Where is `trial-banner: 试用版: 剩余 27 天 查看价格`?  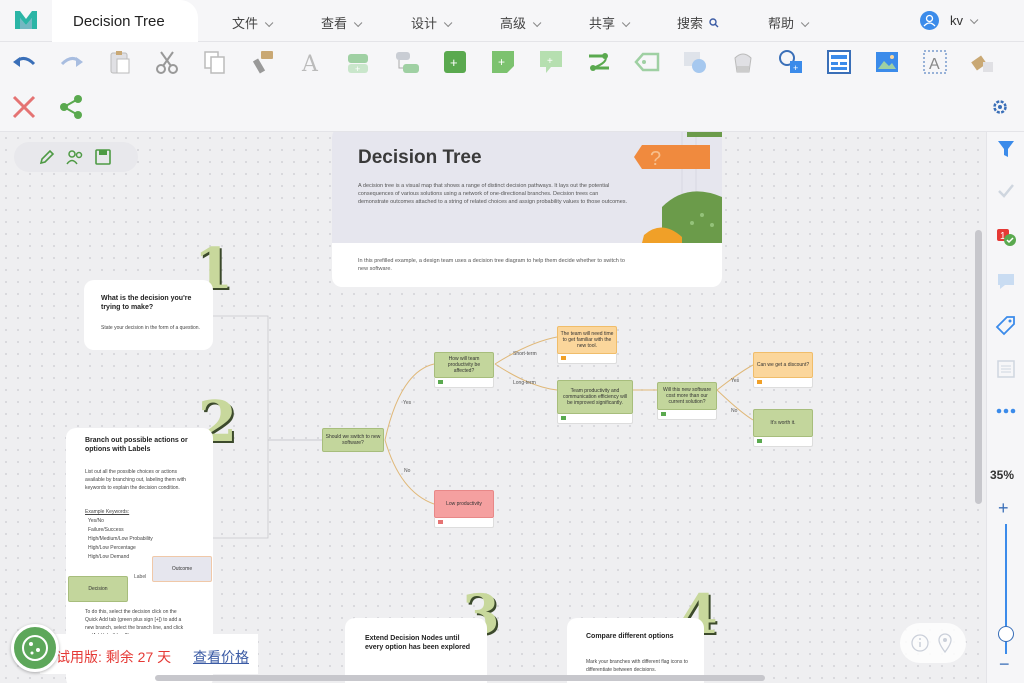 trial-banner: 试用版: 剩余 27 天 查看价格 is located at coordinates (149, 654).